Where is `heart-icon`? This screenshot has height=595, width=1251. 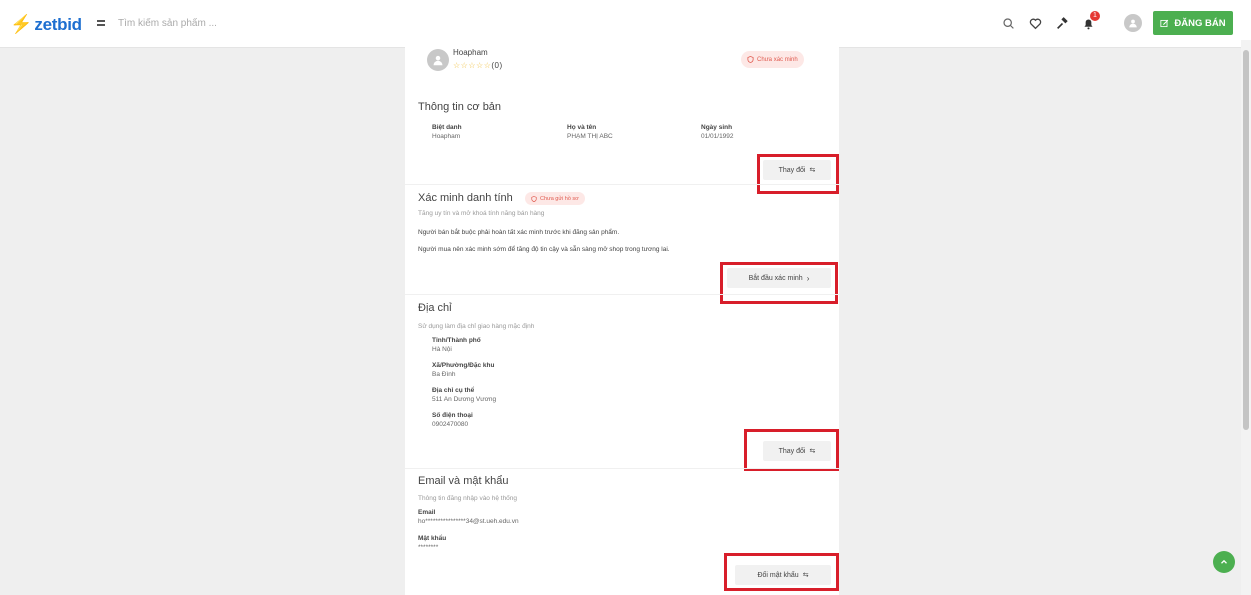 heart-icon is located at coordinates (1035, 23).